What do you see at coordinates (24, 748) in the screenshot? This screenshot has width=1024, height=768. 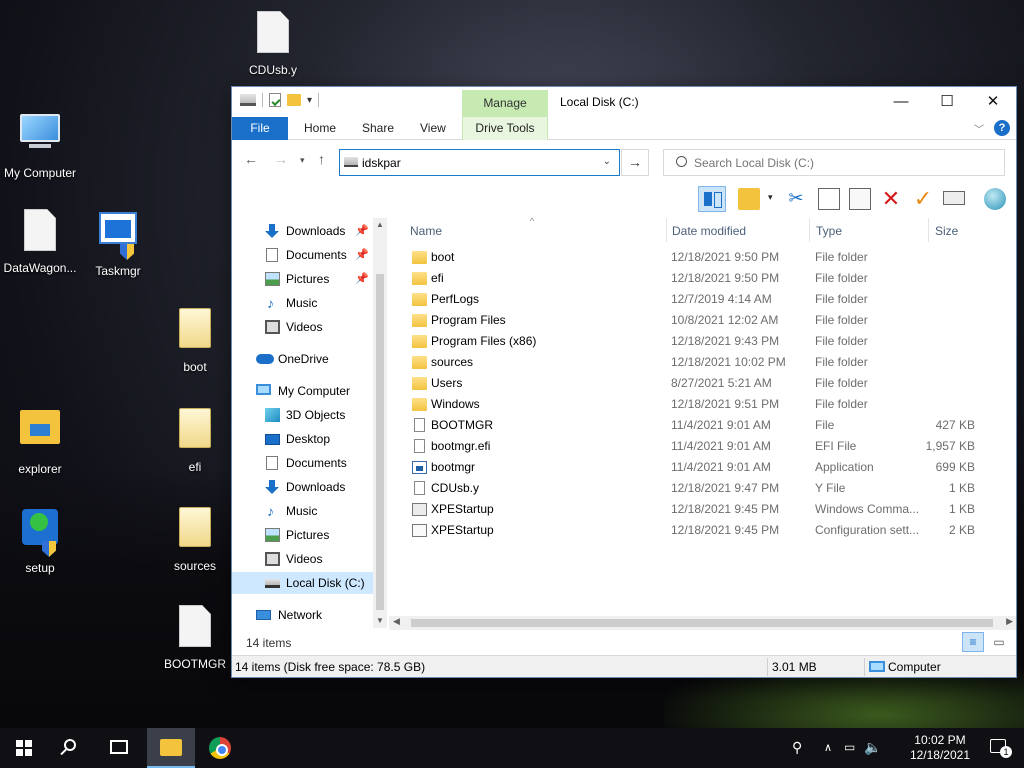 I see `start-button` at bounding box center [24, 748].